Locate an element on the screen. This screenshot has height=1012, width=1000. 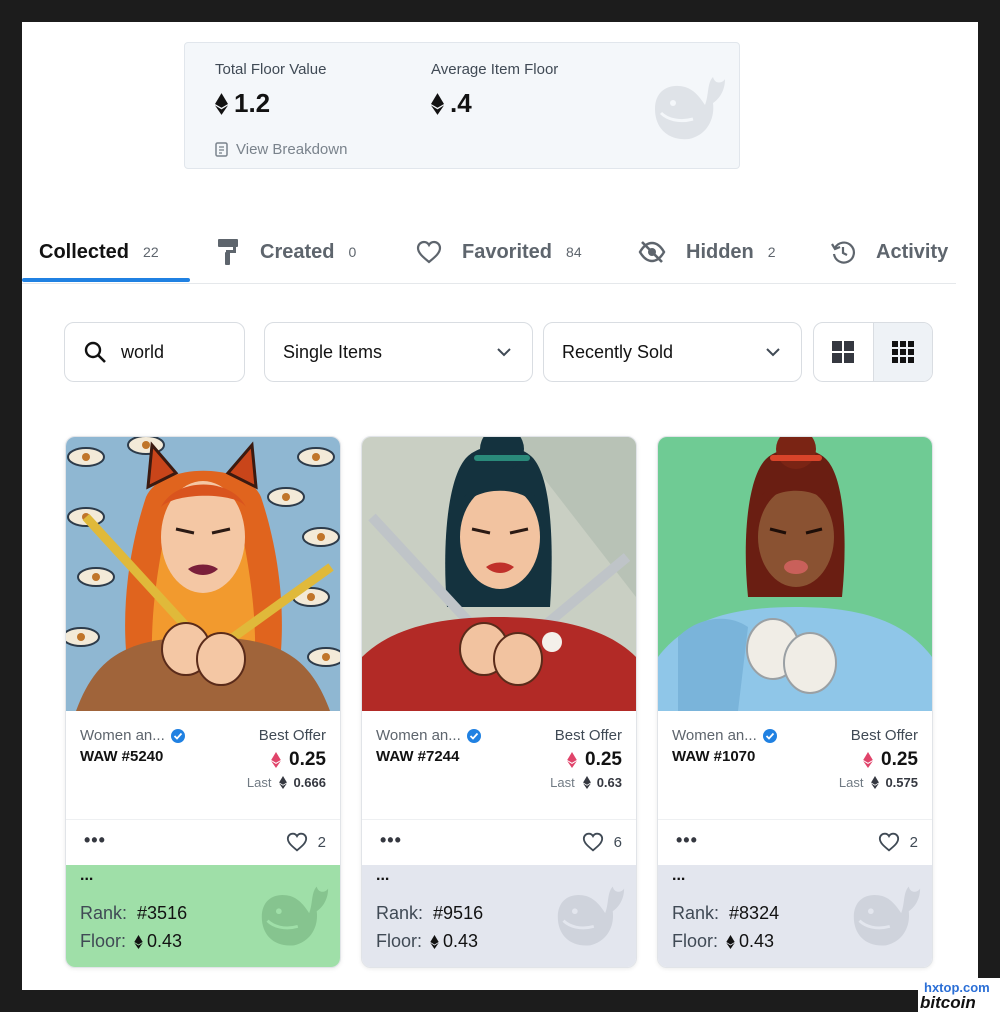
sort-value: Recently Sold is located at coordinates (618, 351).